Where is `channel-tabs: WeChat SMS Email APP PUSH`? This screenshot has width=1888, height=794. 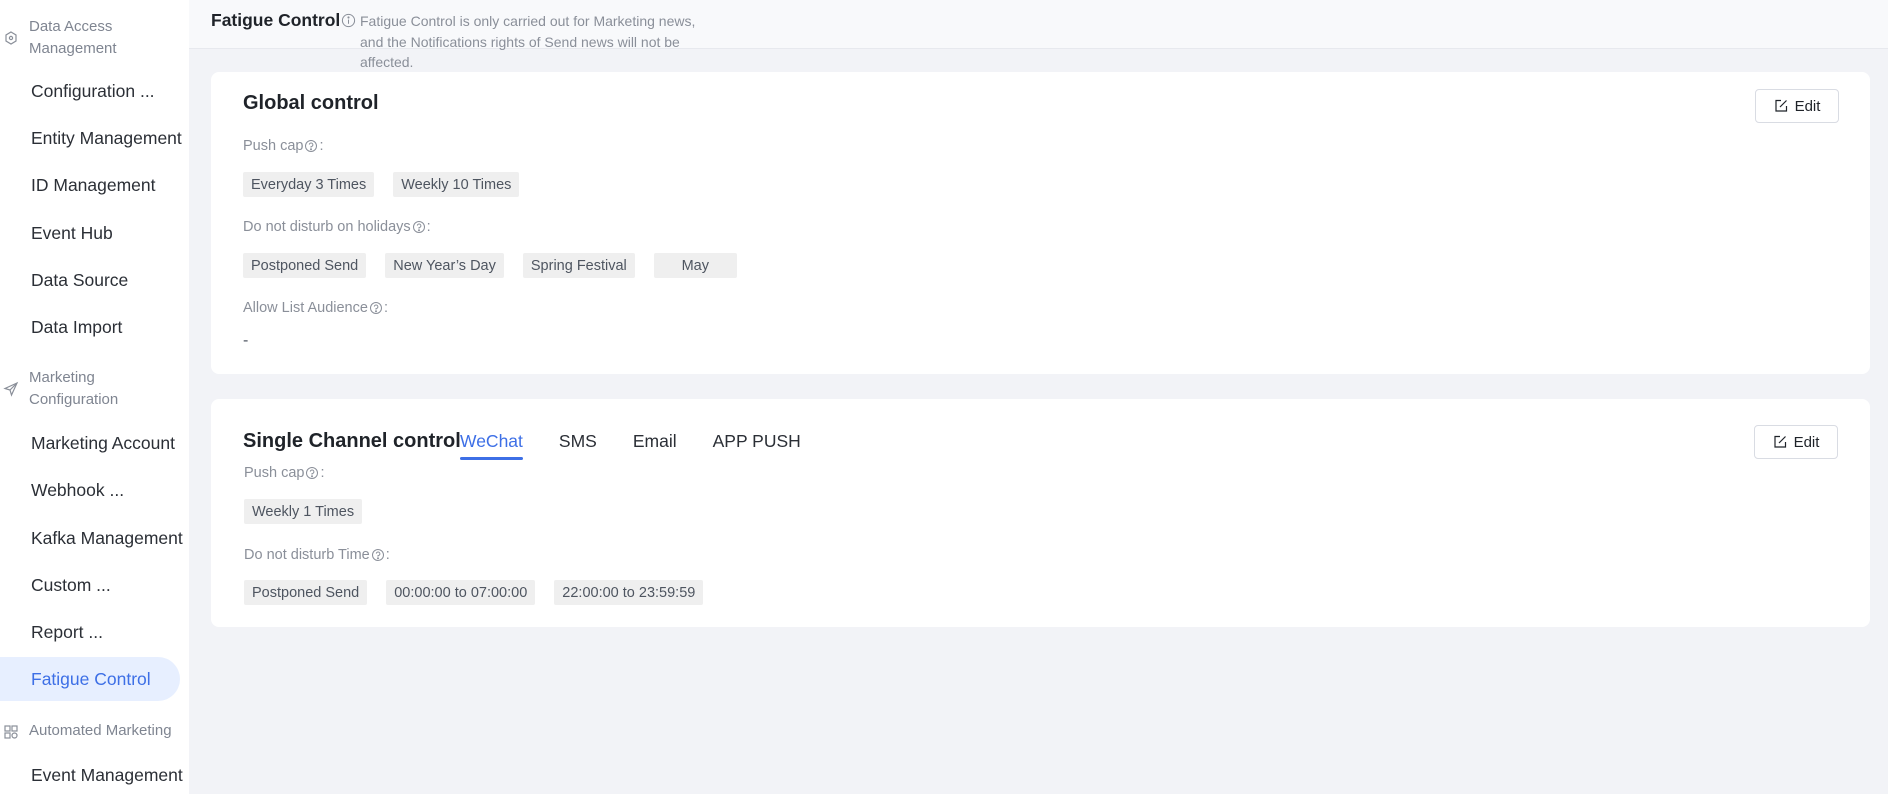
channel-tabs: WeChat SMS Email APP PUSH is located at coordinates (648, 445).